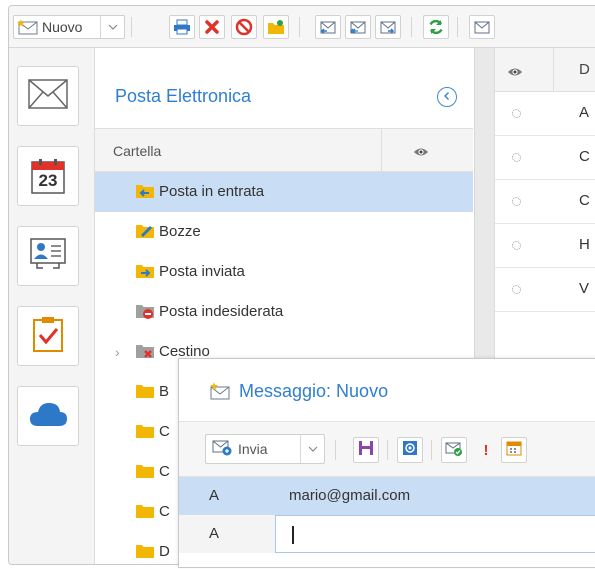 This screenshot has height=569, width=595. I want to click on message-sender: H, so click(584, 244).